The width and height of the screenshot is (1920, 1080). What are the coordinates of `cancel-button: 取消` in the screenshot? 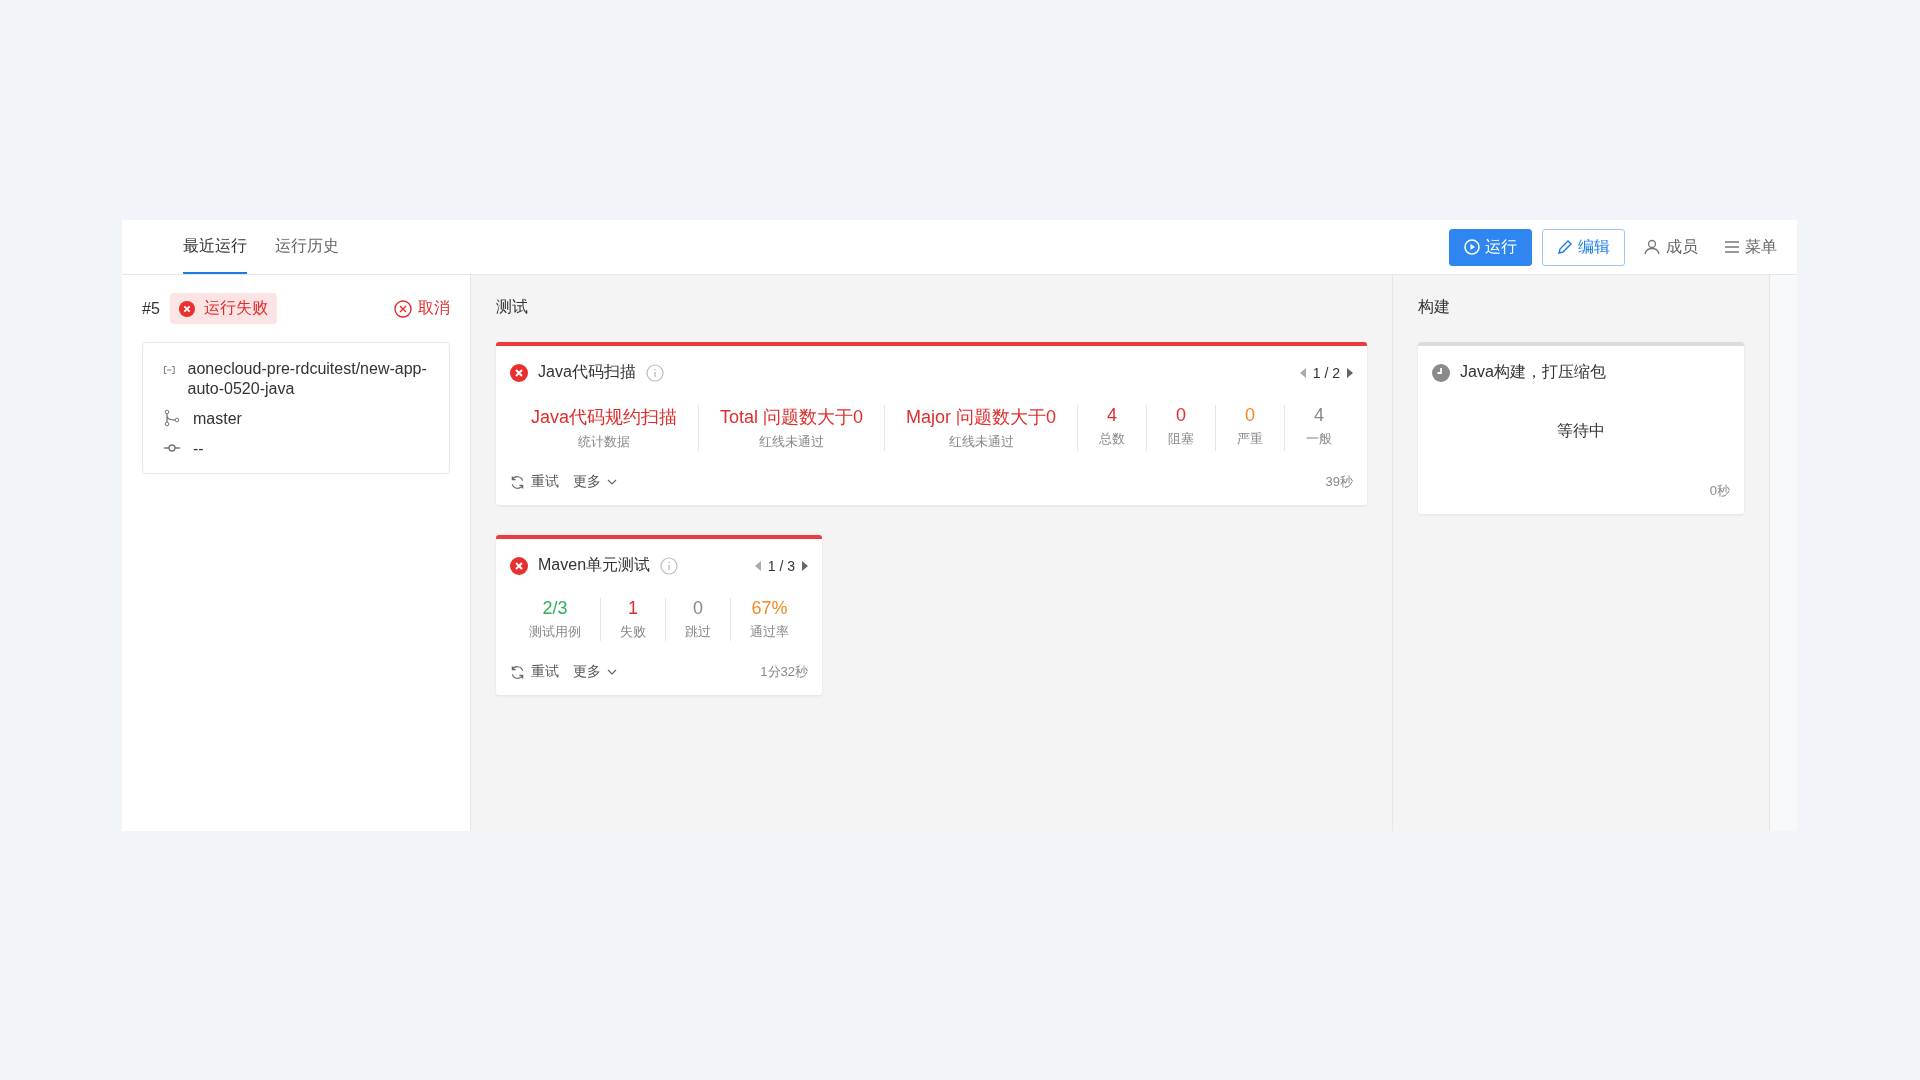 It's located at (422, 308).